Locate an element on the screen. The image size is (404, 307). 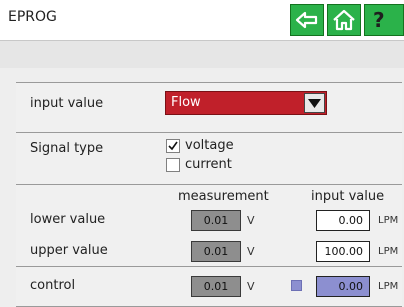
control-input-unit: LPM is located at coordinates (388, 286).